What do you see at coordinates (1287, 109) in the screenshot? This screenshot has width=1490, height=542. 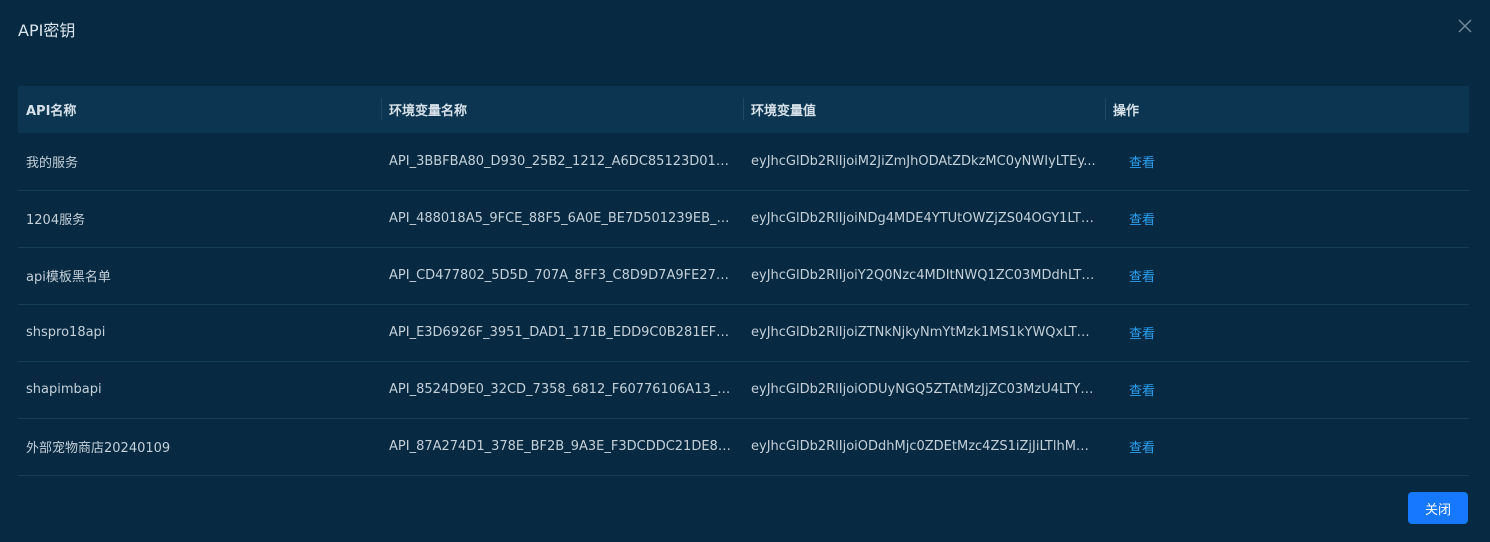 I see `column-header-actions: 操作` at bounding box center [1287, 109].